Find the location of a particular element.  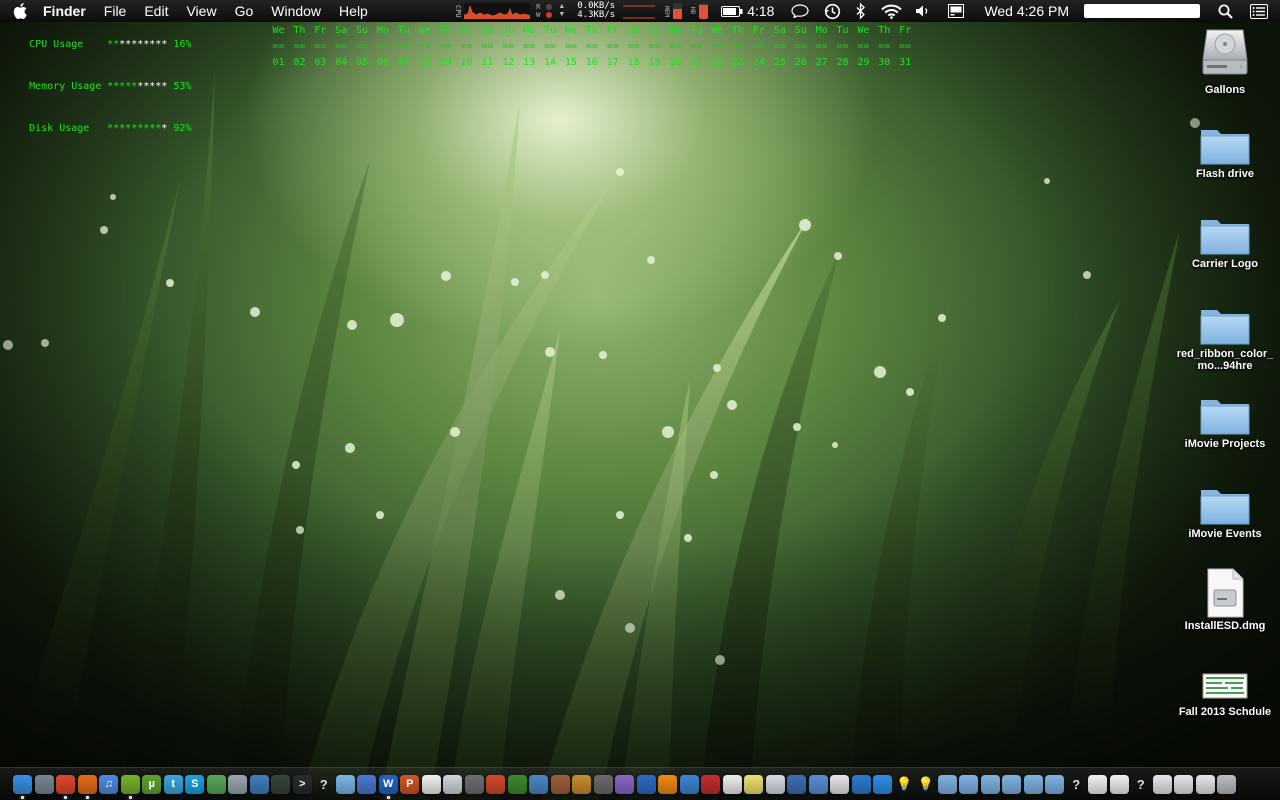

apple-menu-icon is located at coordinates (20, 11).